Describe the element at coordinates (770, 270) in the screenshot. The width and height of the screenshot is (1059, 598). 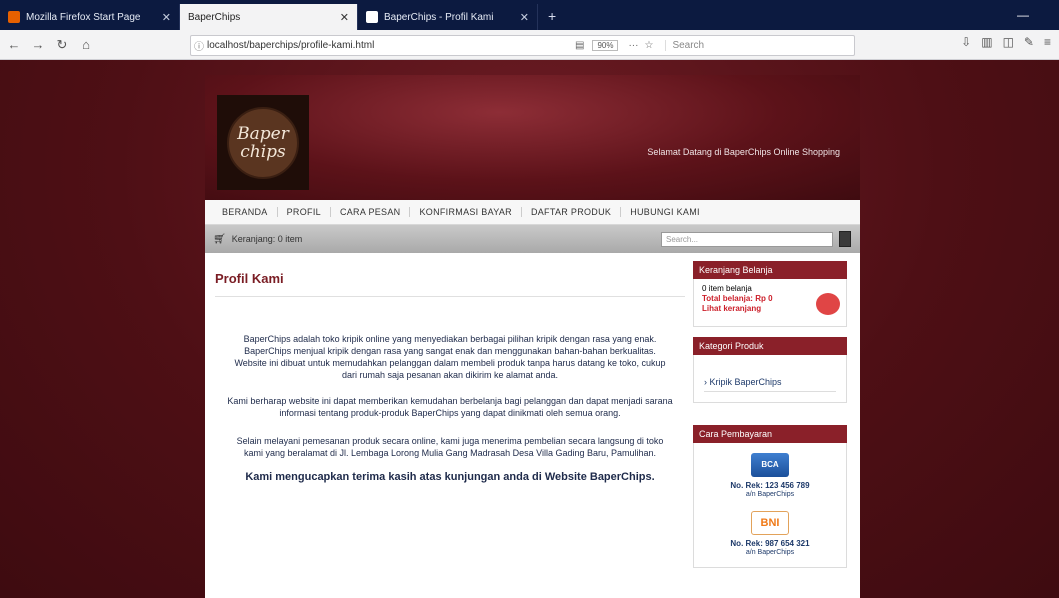
I see `sidebar-heading-belanja: Keranjang Belanja` at that location.